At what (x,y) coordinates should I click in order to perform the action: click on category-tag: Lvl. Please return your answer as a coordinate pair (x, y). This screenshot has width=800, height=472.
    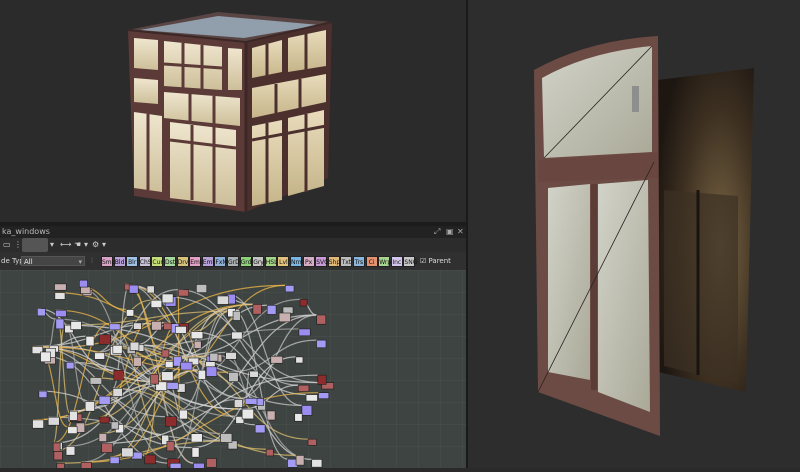
    Looking at the image, I should click on (283, 261).